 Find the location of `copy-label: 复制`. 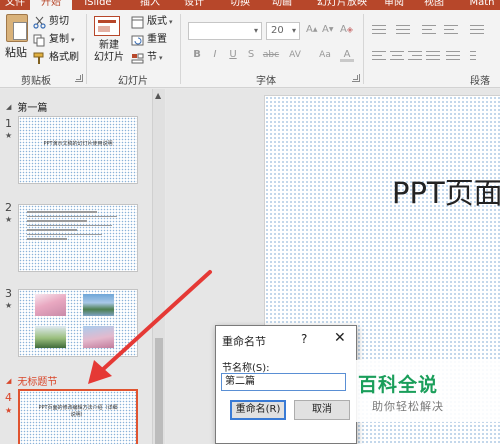

copy-label: 复制 is located at coordinates (59, 39).